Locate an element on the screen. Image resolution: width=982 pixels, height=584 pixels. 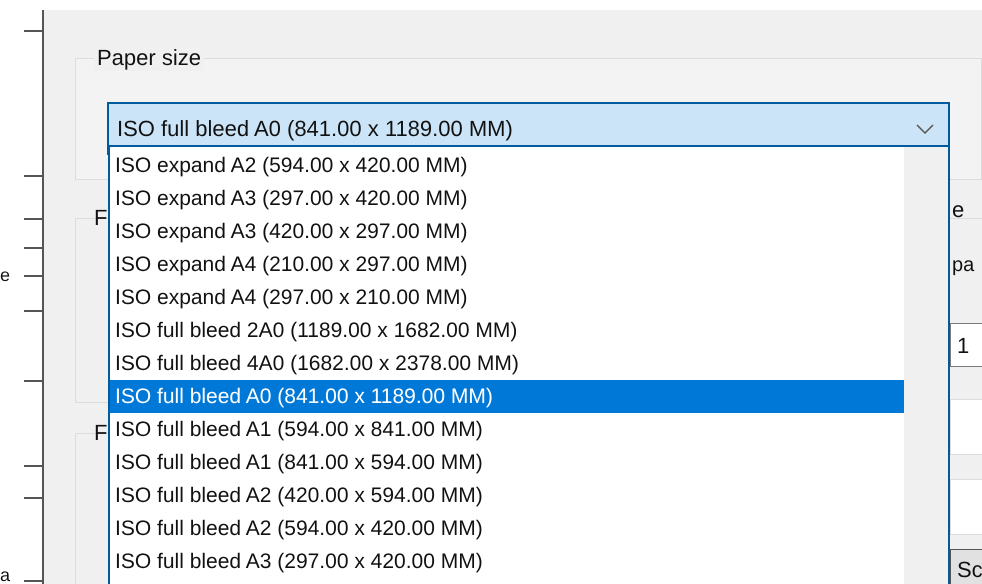
dropdown-option: ISO full bleed A1 (594.00 x 841.00 MM) is located at coordinates (507, 429).